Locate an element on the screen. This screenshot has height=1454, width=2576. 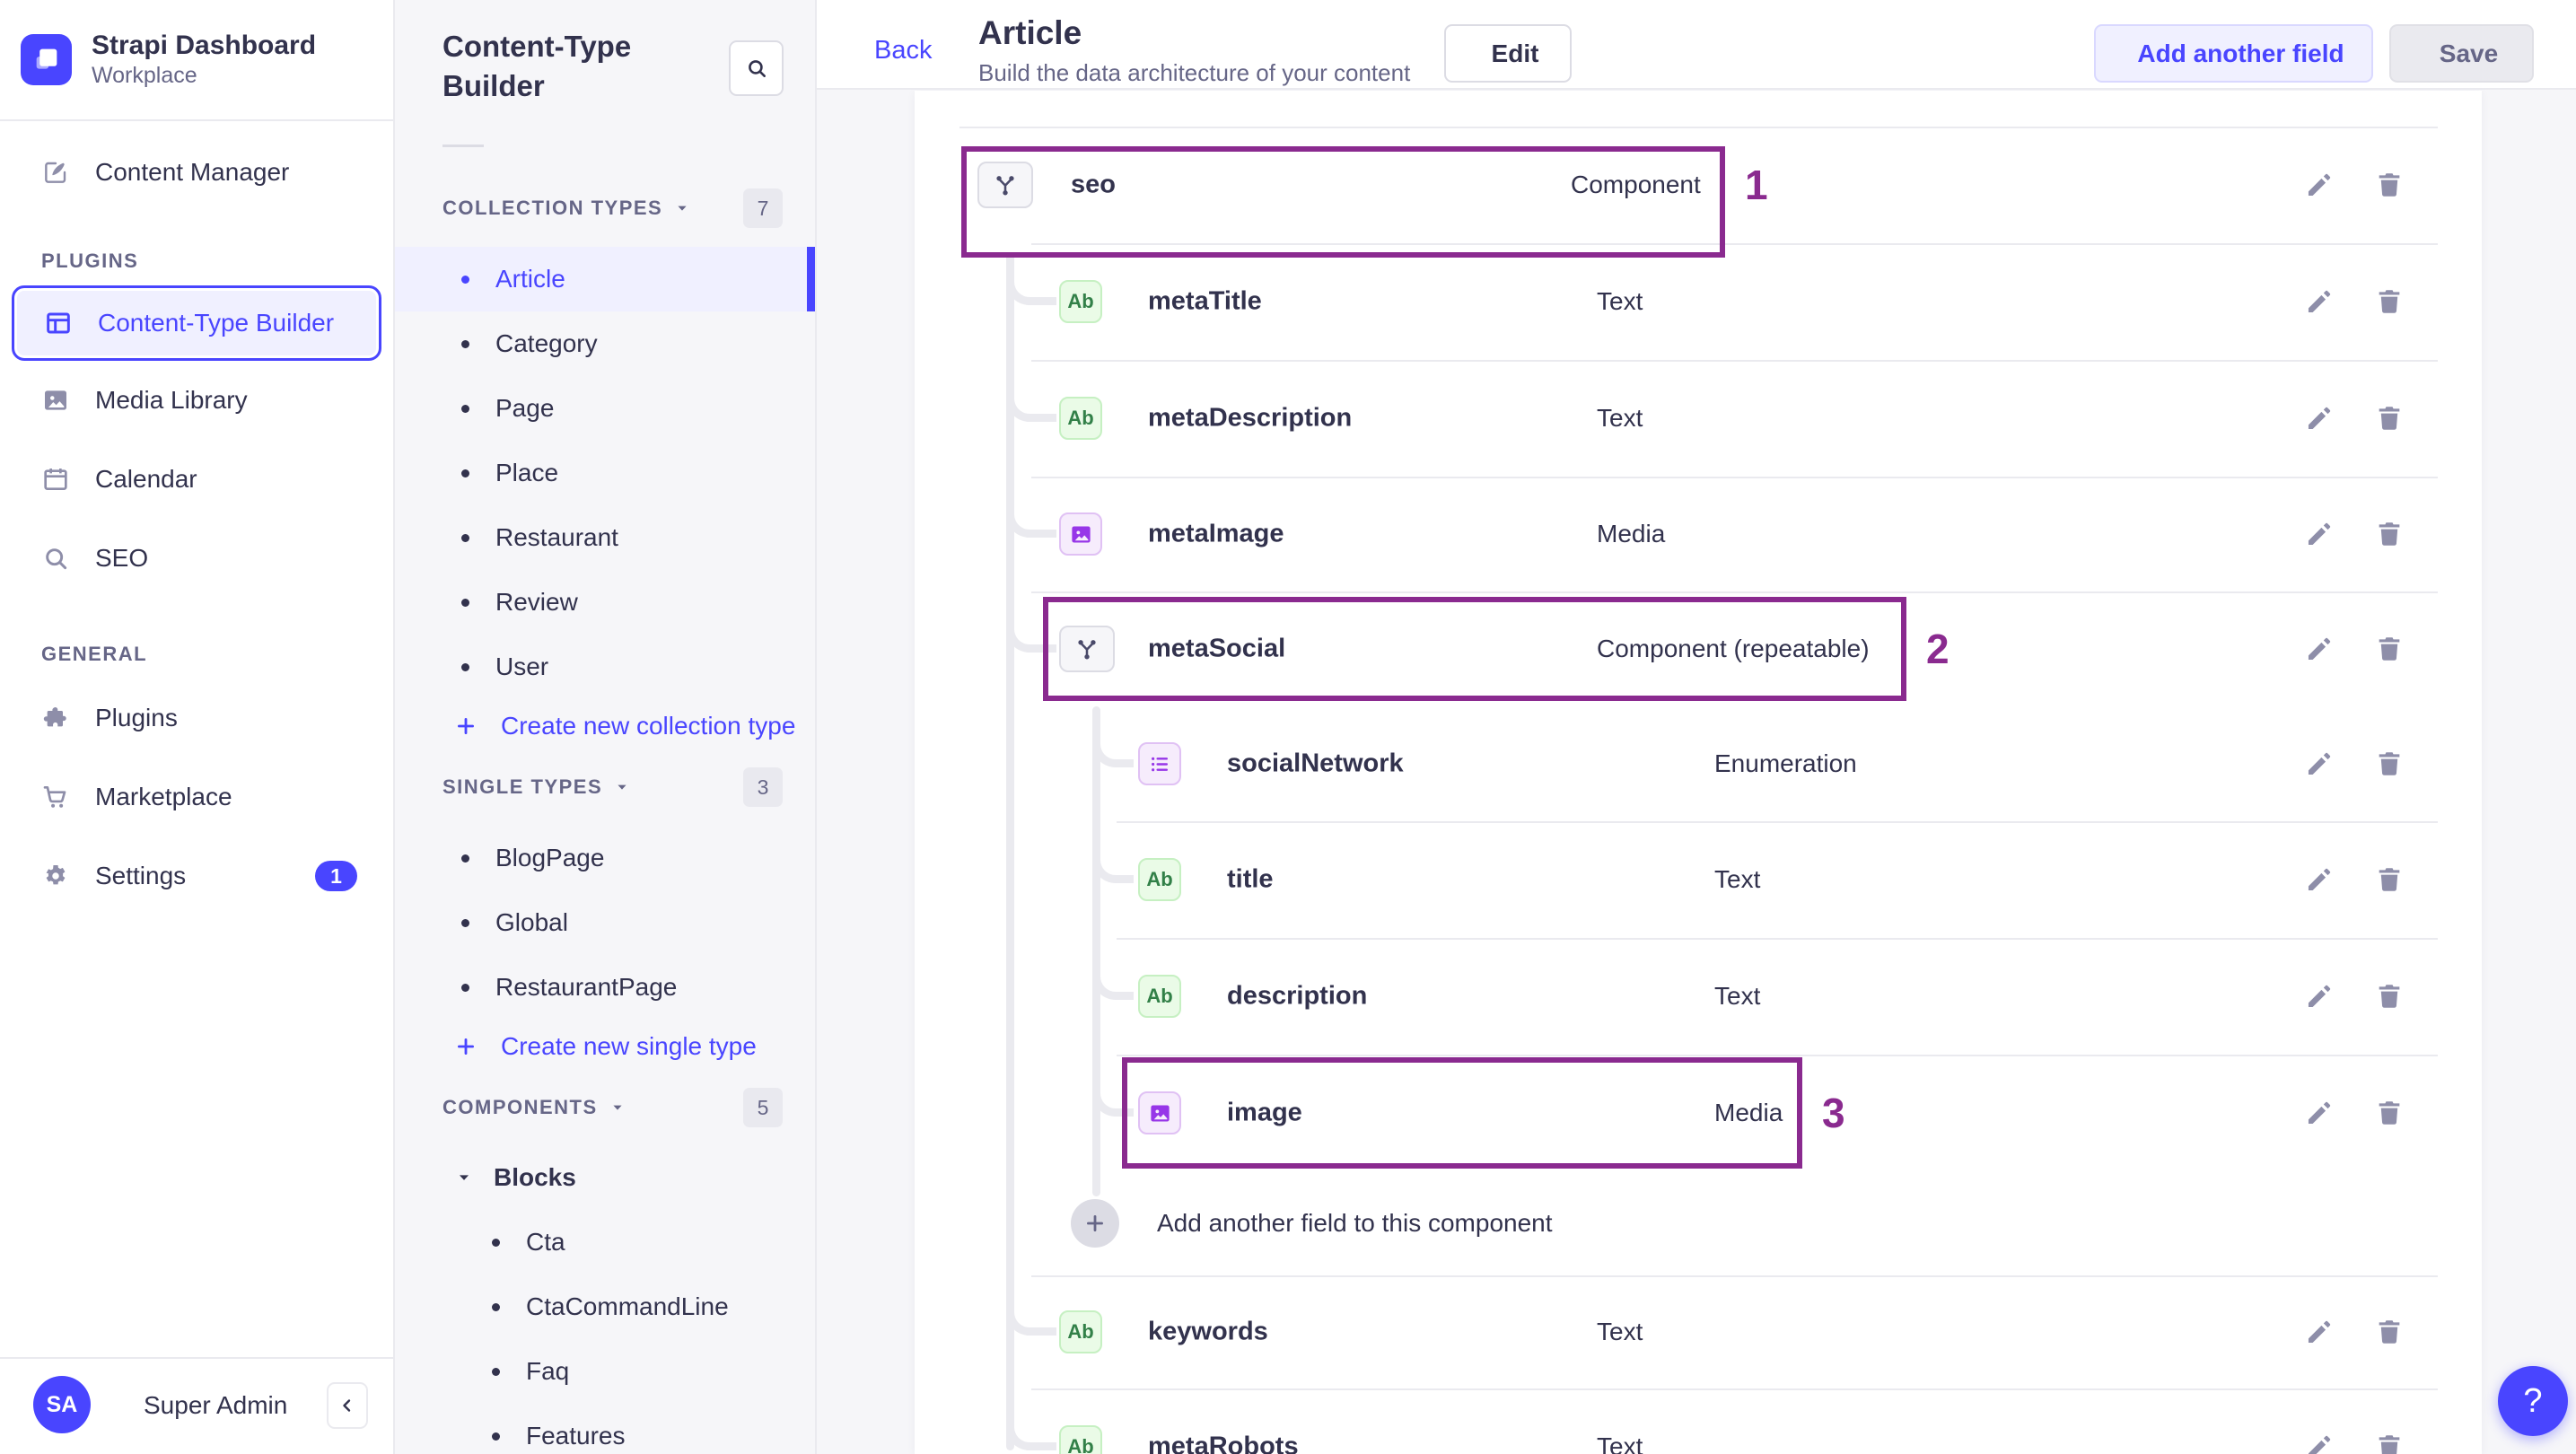
single-type-global: Global is located at coordinates (605, 922).